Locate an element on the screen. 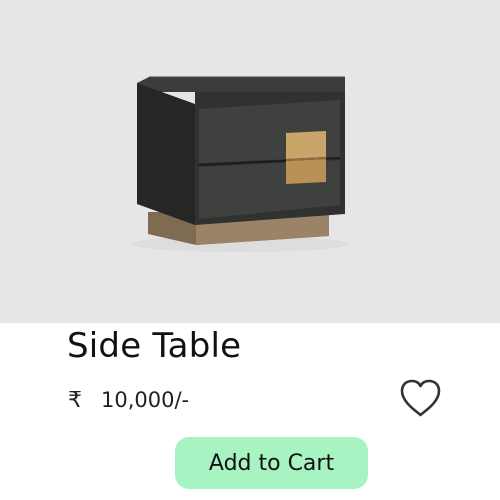  product-title: Side Table is located at coordinates (154, 346).